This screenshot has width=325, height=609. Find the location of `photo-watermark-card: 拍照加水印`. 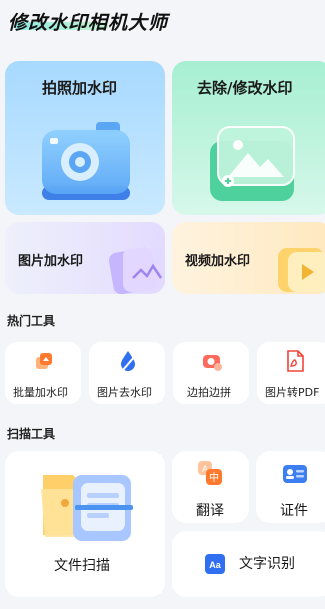

photo-watermark-card: 拍照加水印 is located at coordinates (85, 138).